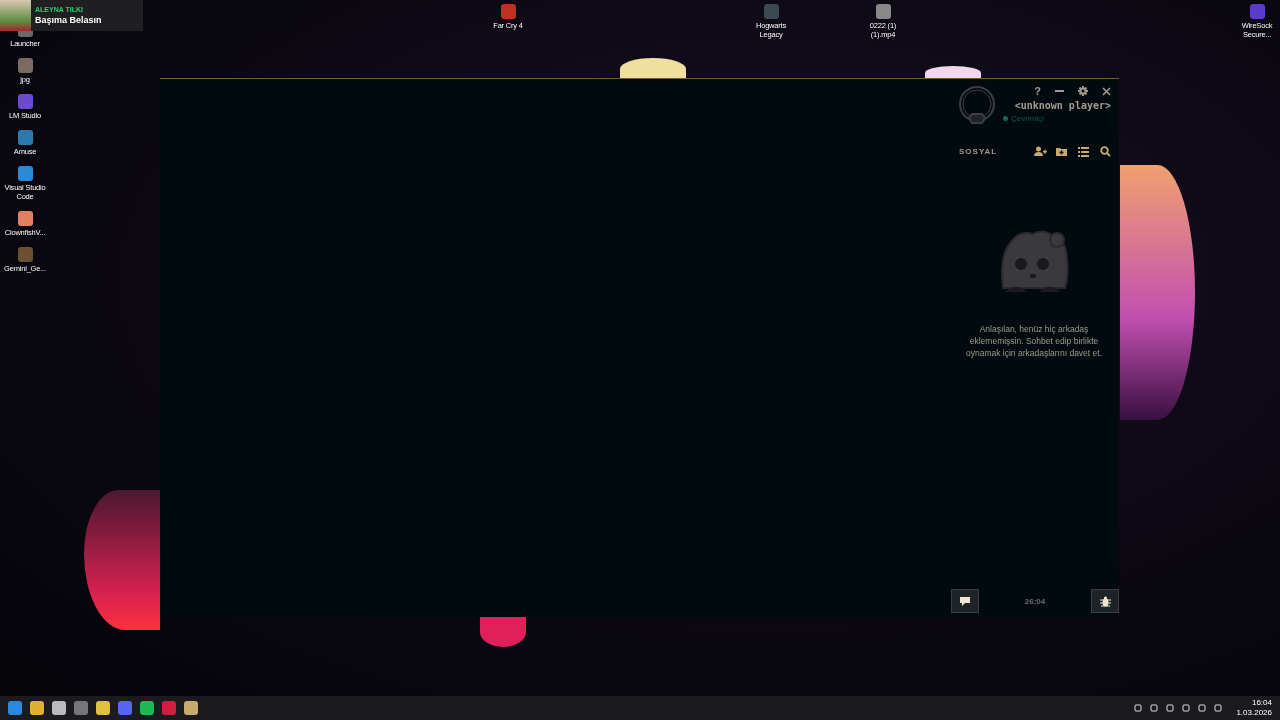 The height and width of the screenshot is (720, 1280). What do you see at coordinates (1037, 91) in the screenshot?
I see `help-button: ?` at bounding box center [1037, 91].